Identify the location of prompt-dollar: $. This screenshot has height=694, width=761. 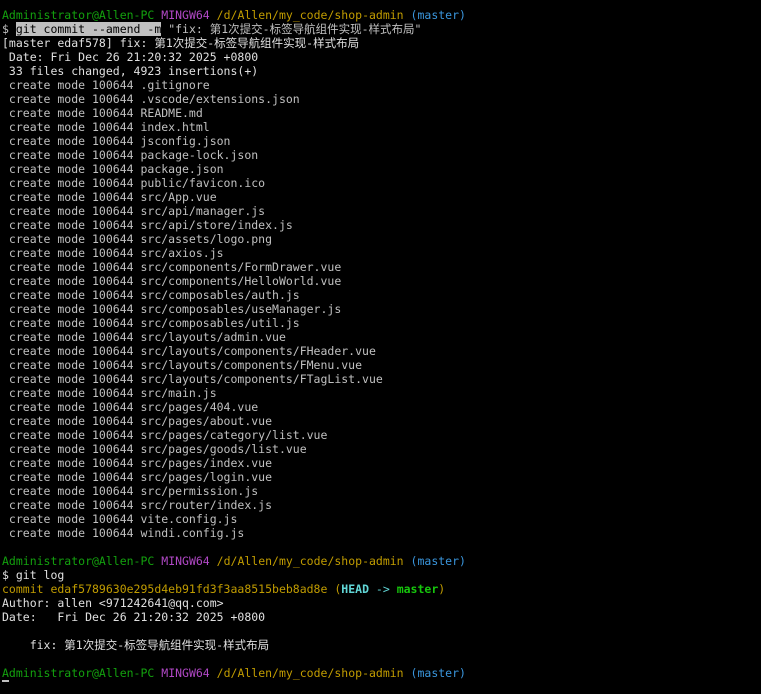
(9, 29).